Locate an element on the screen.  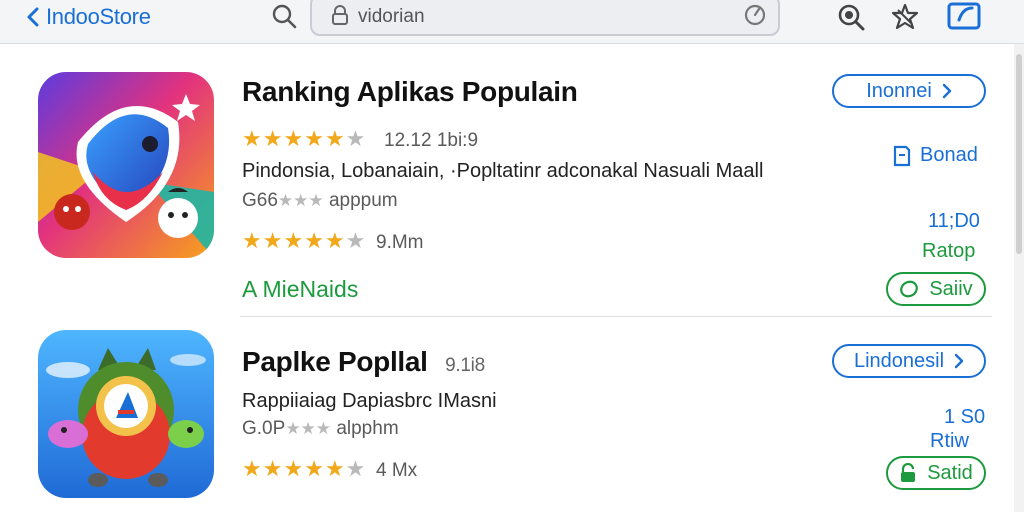
address-bar is located at coordinates (545, 18).